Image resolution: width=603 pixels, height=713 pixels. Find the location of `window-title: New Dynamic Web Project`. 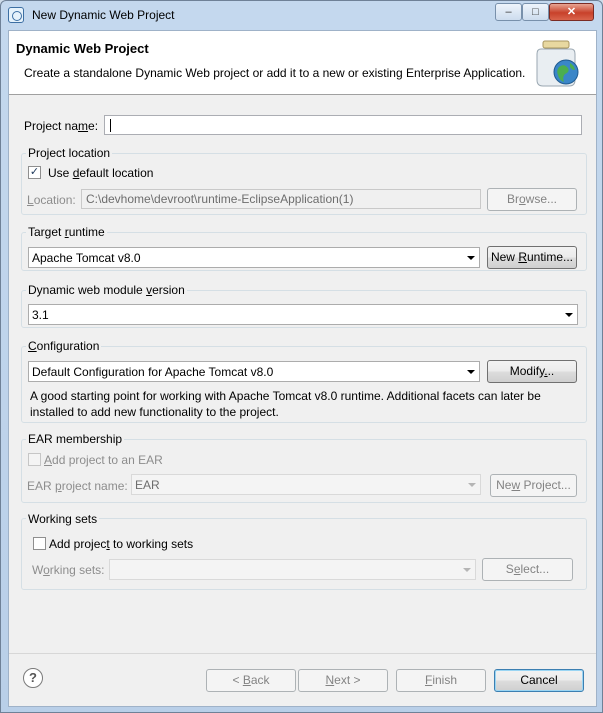

window-title: New Dynamic Web Project is located at coordinates (103, 15).